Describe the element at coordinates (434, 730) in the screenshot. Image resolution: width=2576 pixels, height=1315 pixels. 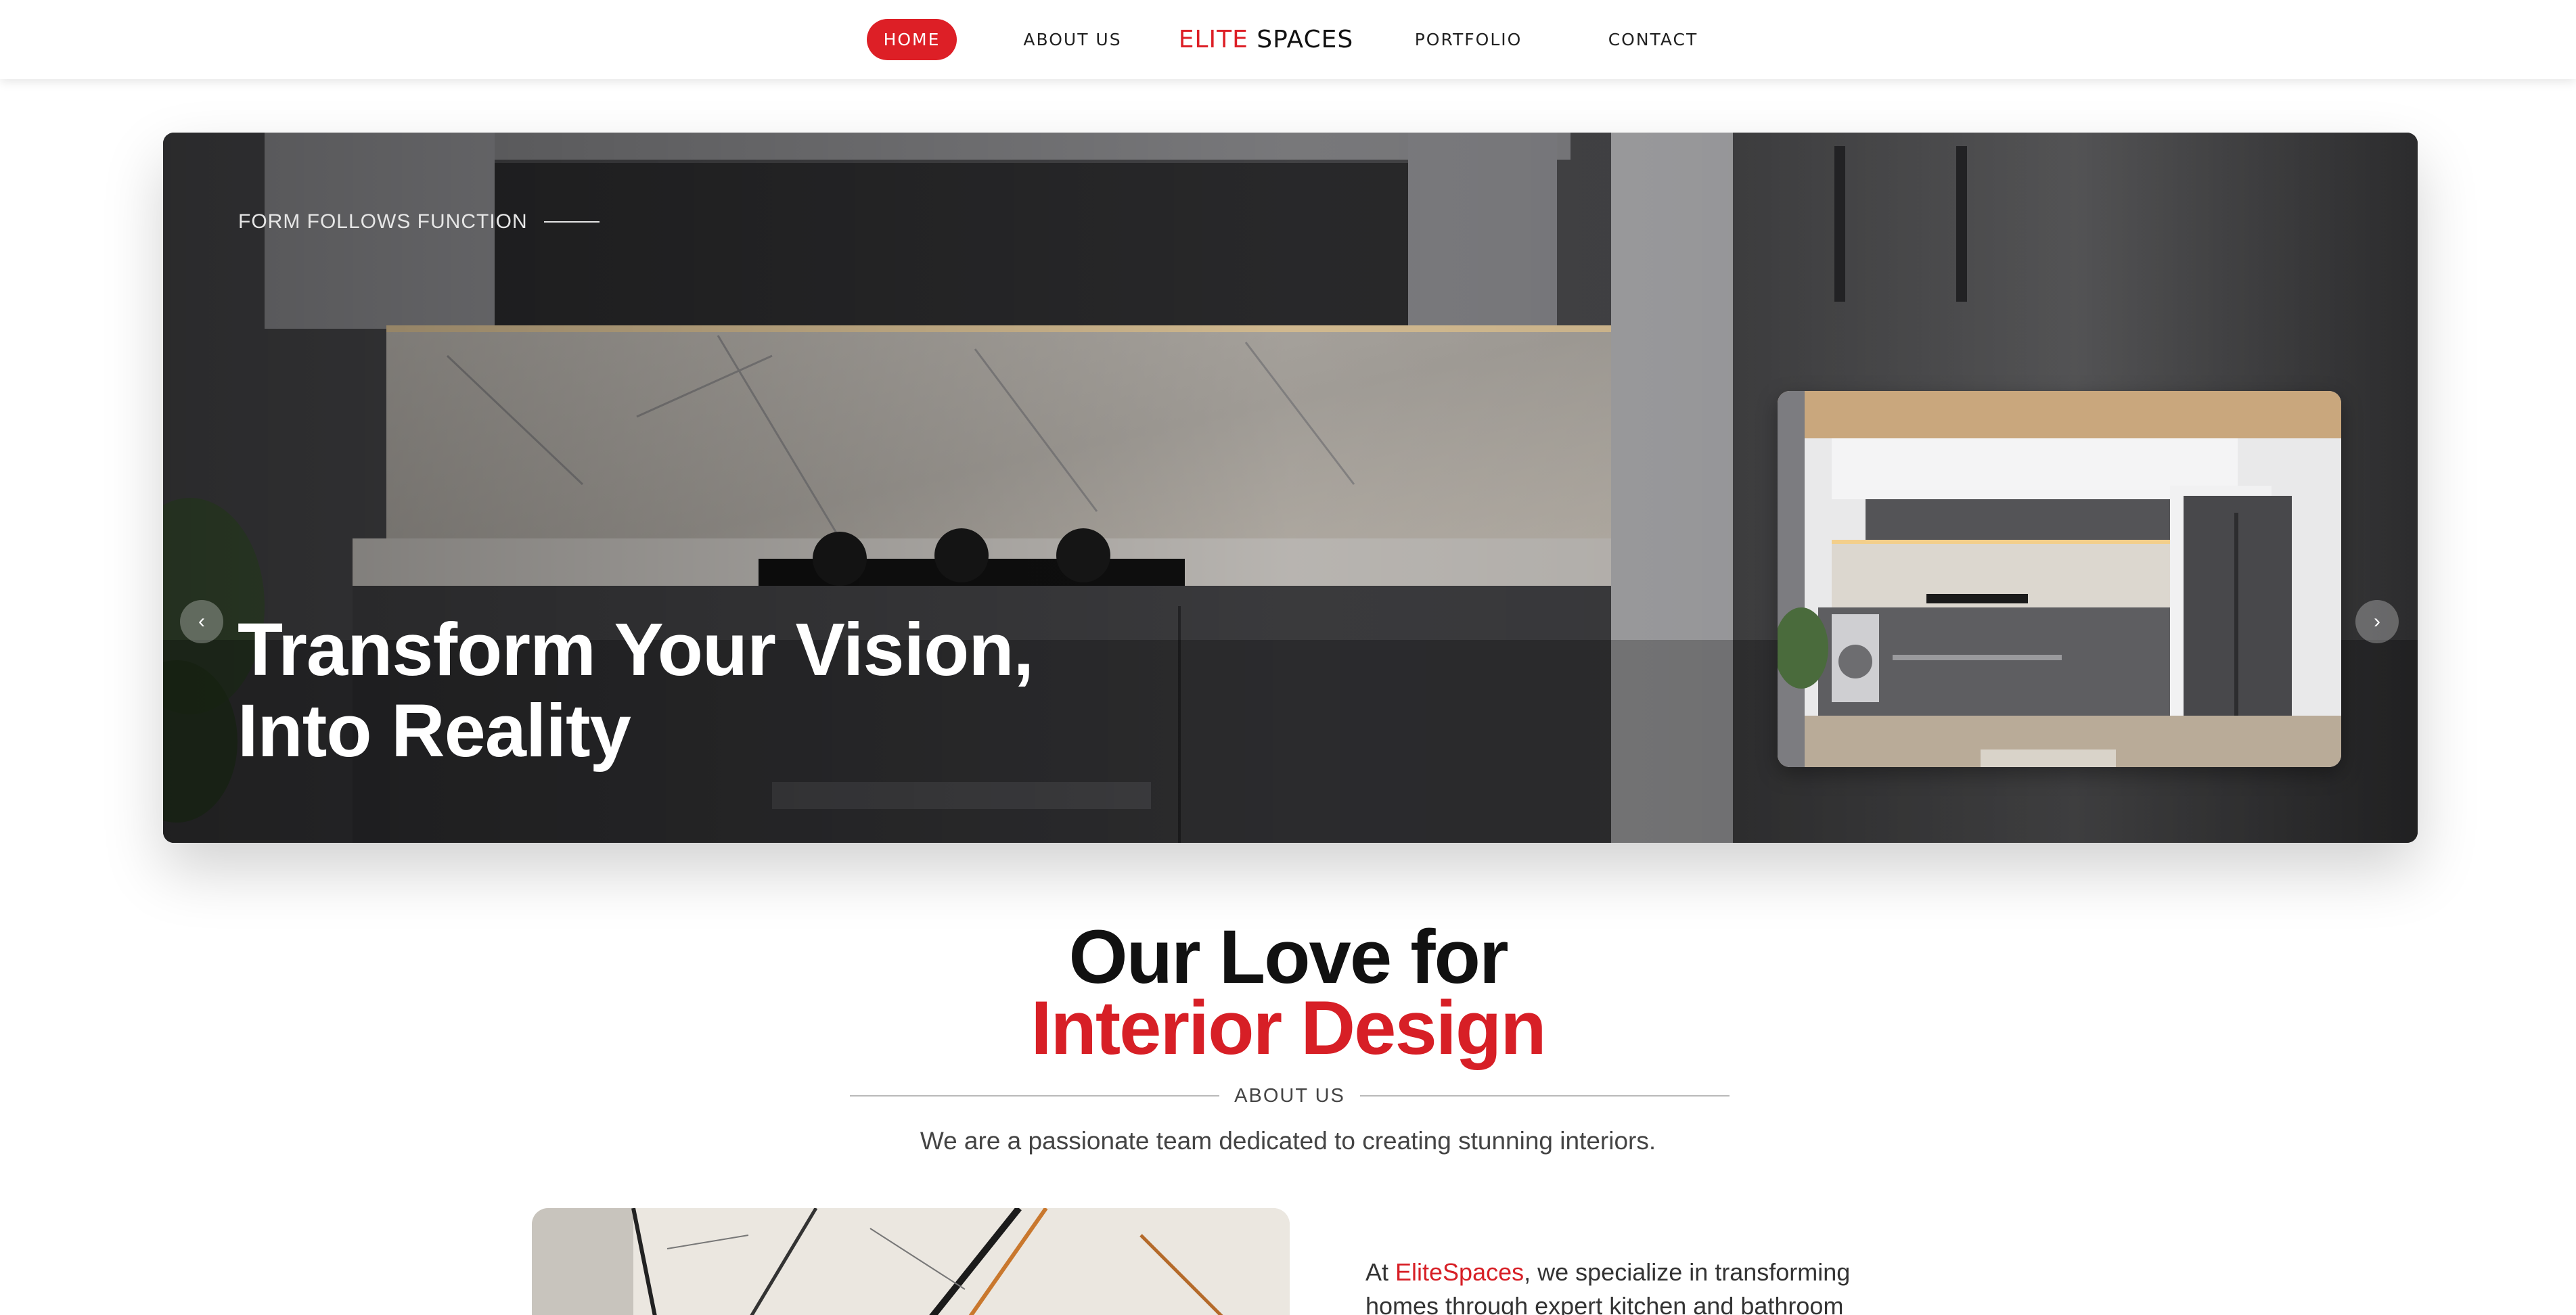
I see `hero-title-line2: Into Reality` at that location.